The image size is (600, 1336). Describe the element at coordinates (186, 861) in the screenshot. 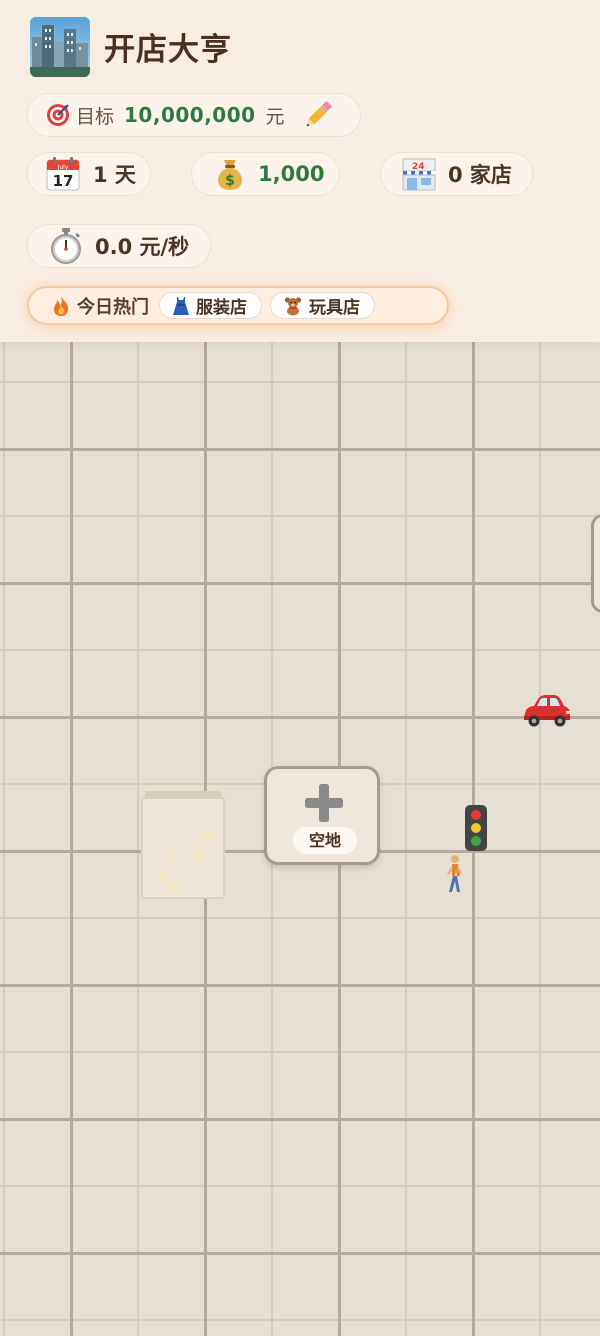

I see `building-windows` at that location.